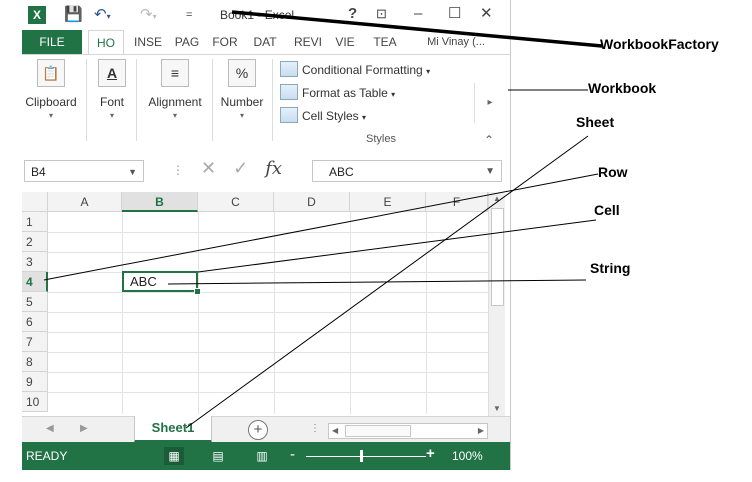  Describe the element at coordinates (659, 44) in the screenshot. I see `label-workbookfactory: WorkbookFactory` at that location.